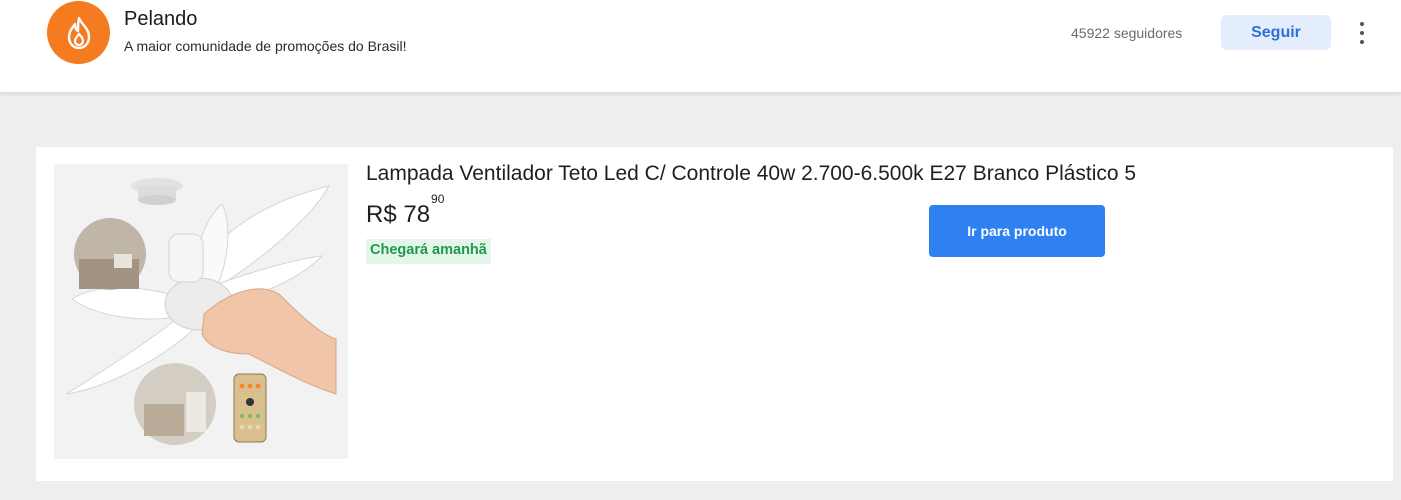 Image resolution: width=1401 pixels, height=500 pixels. Describe the element at coordinates (1362, 33) in the screenshot. I see `more-vertical-icon` at that location.